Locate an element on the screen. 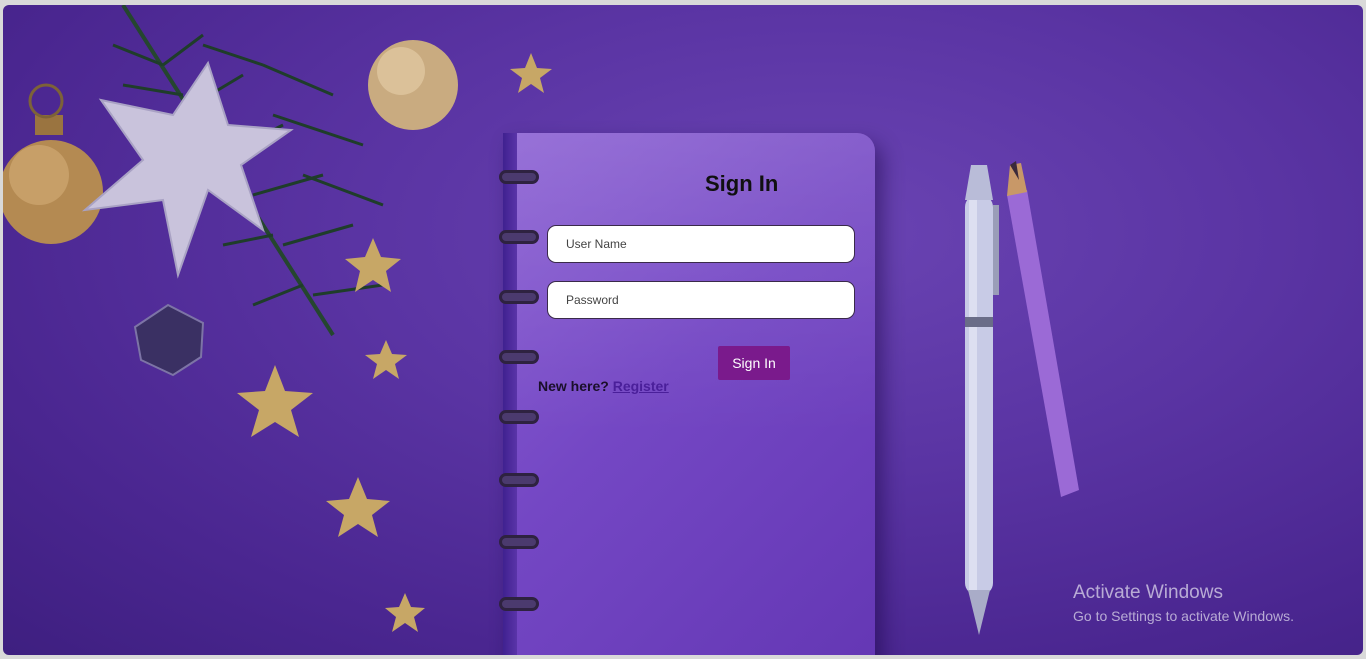 Image resolution: width=1366 pixels, height=659 pixels. signin-form: Sign In Sign In New here? Register is located at coordinates (703, 285).